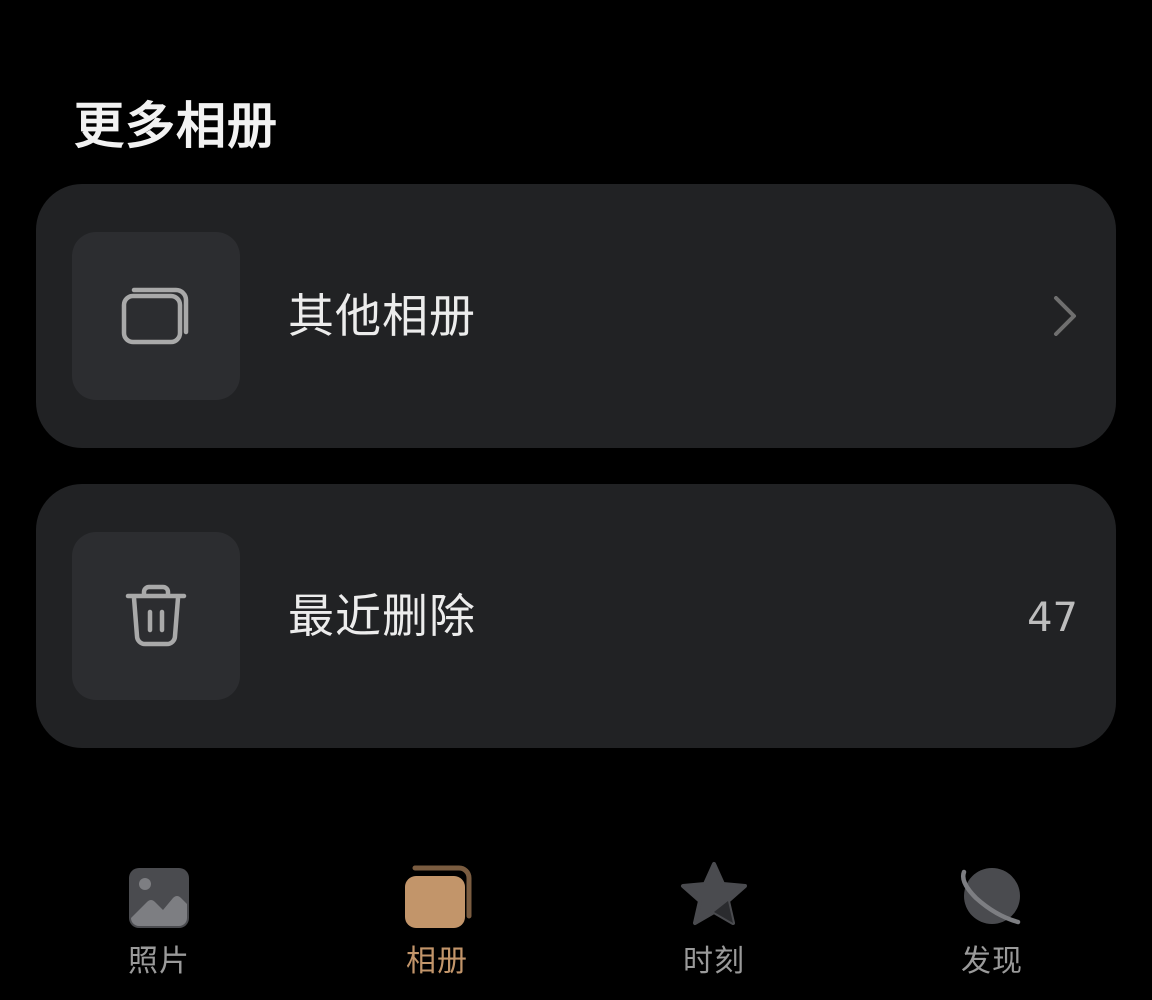 This screenshot has width=1152, height=1000. Describe the element at coordinates (1052, 618) in the screenshot. I see `recently-deleted-count: 47` at that location.